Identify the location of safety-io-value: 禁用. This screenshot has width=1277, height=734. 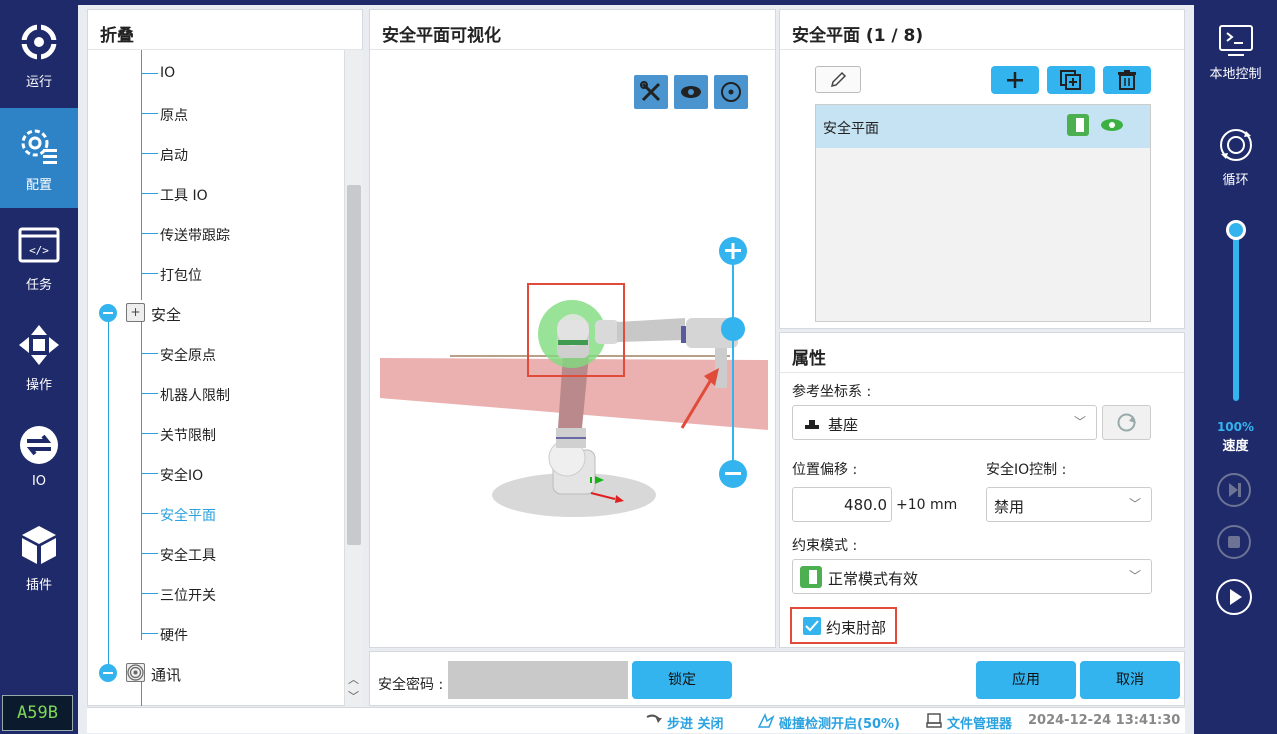
(1009, 507).